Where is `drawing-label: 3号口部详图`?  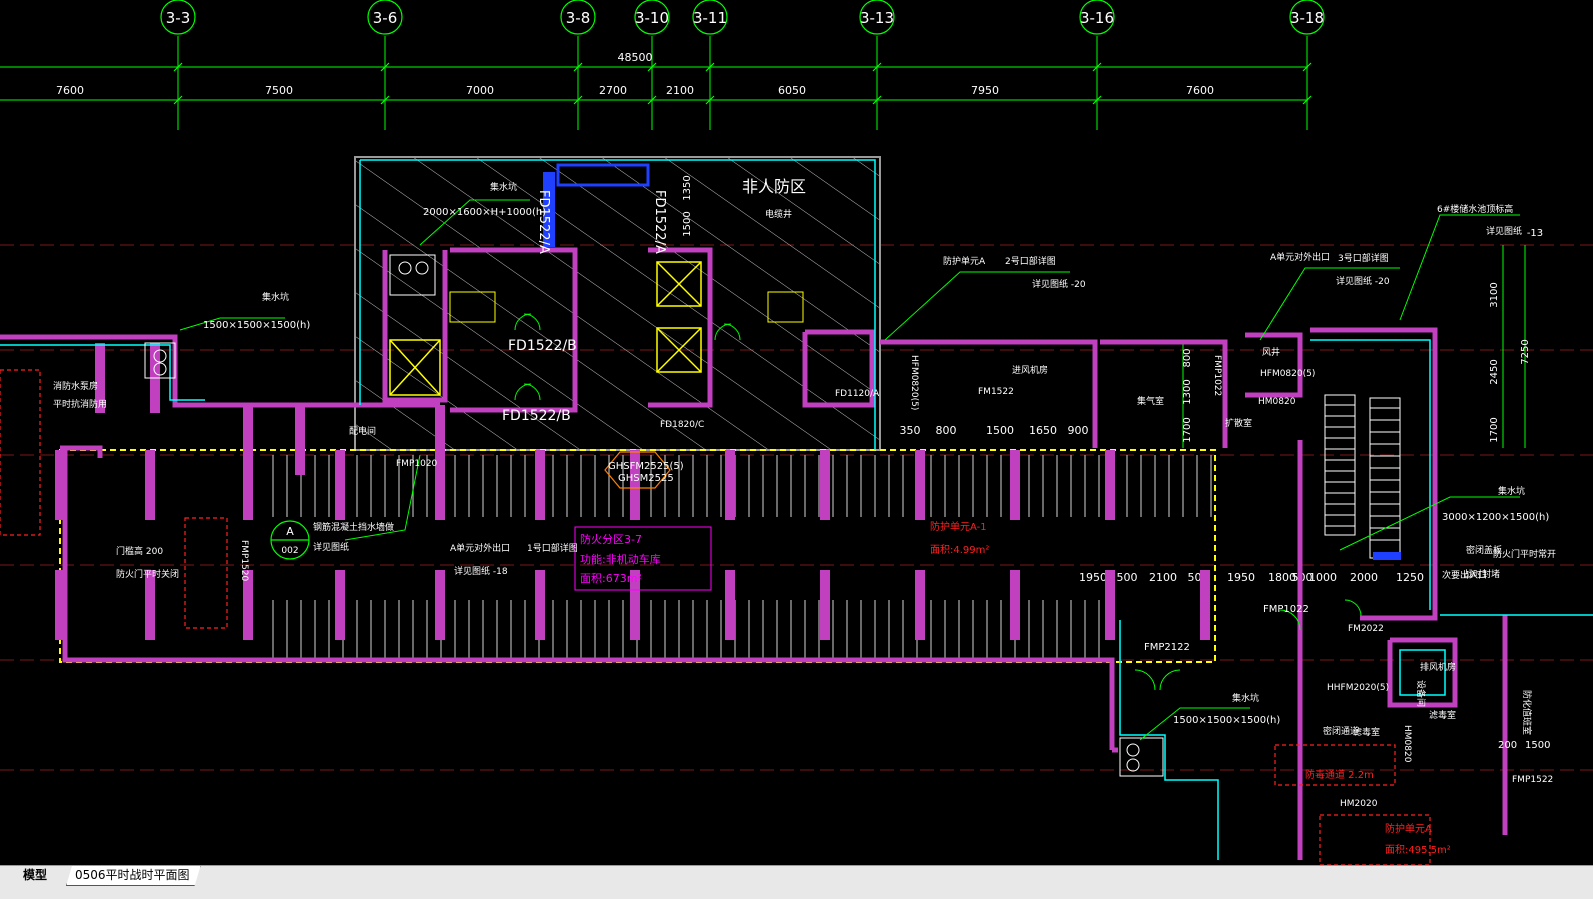 drawing-label: 3号口部详图 is located at coordinates (1363, 258).